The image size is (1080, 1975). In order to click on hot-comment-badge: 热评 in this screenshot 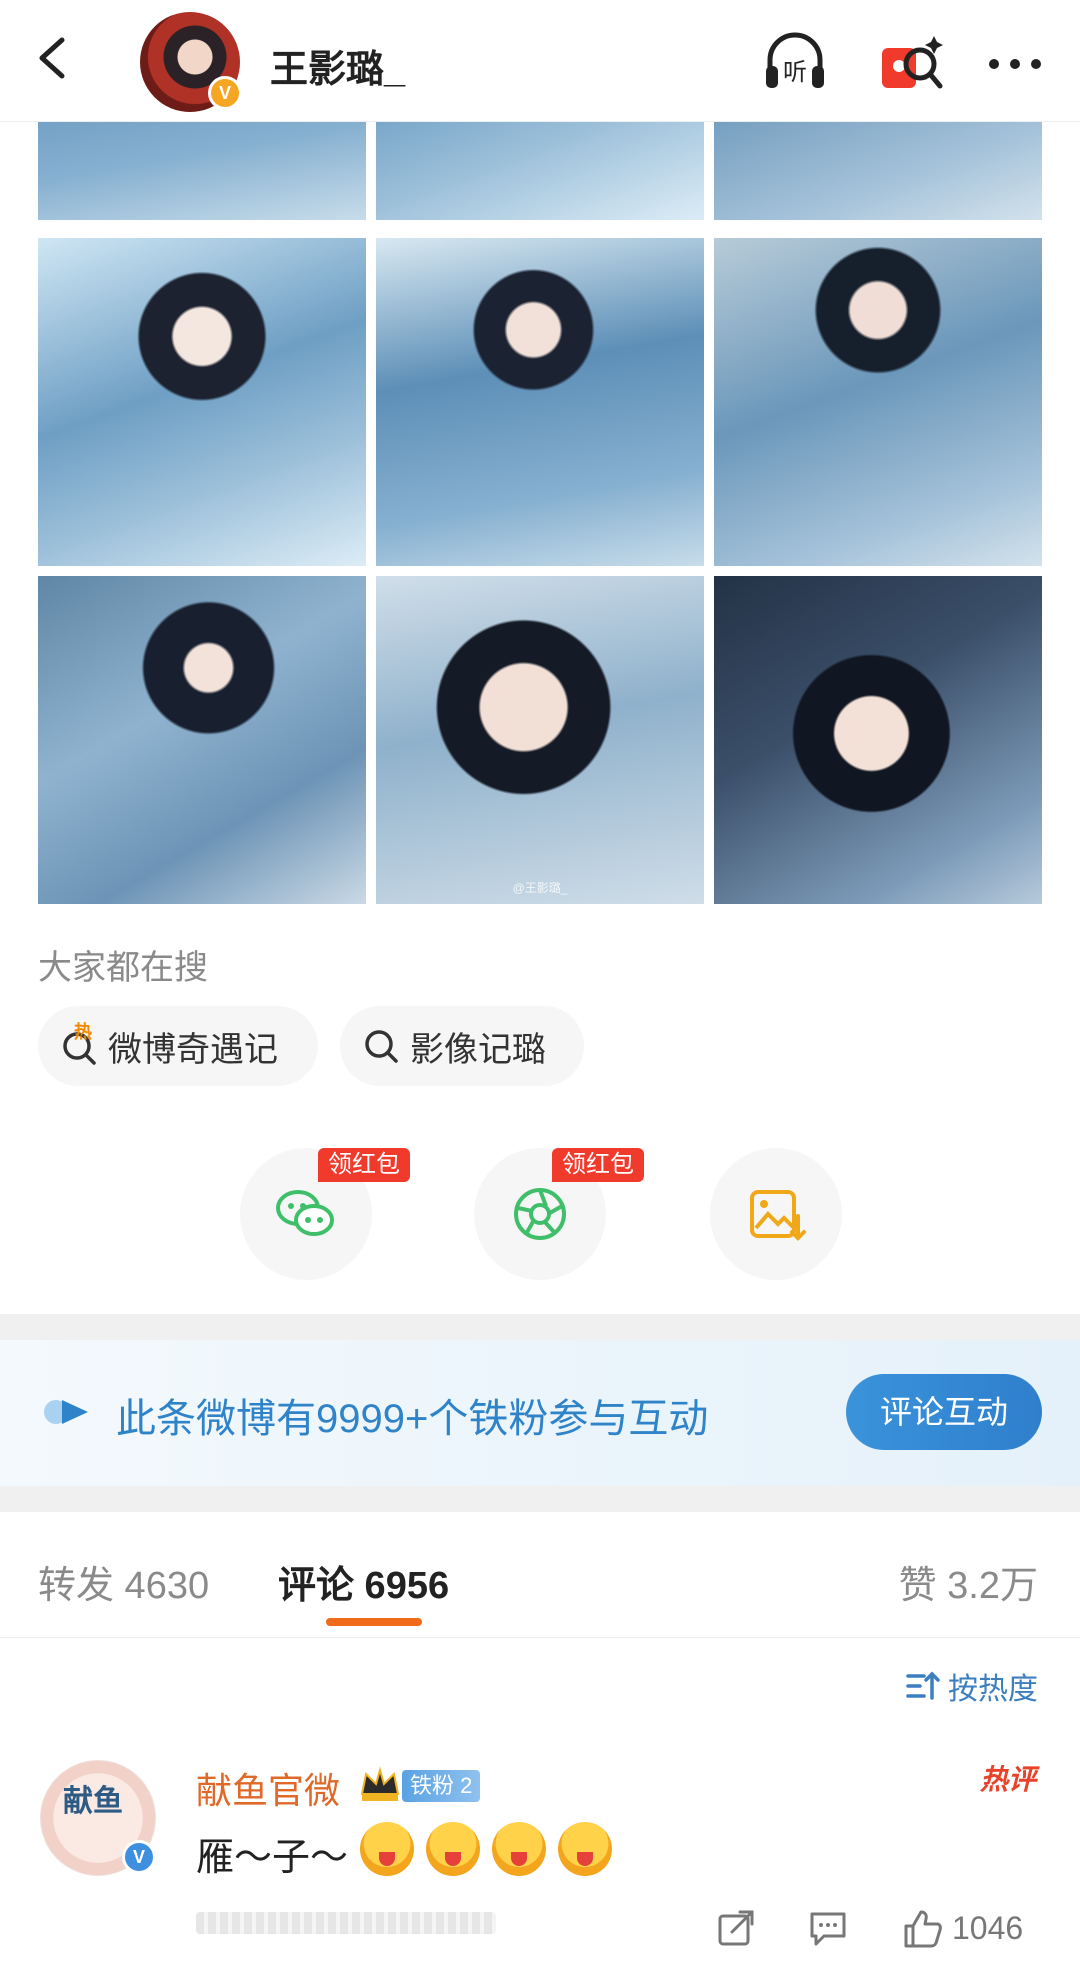, I will do `click(1007, 1779)`.